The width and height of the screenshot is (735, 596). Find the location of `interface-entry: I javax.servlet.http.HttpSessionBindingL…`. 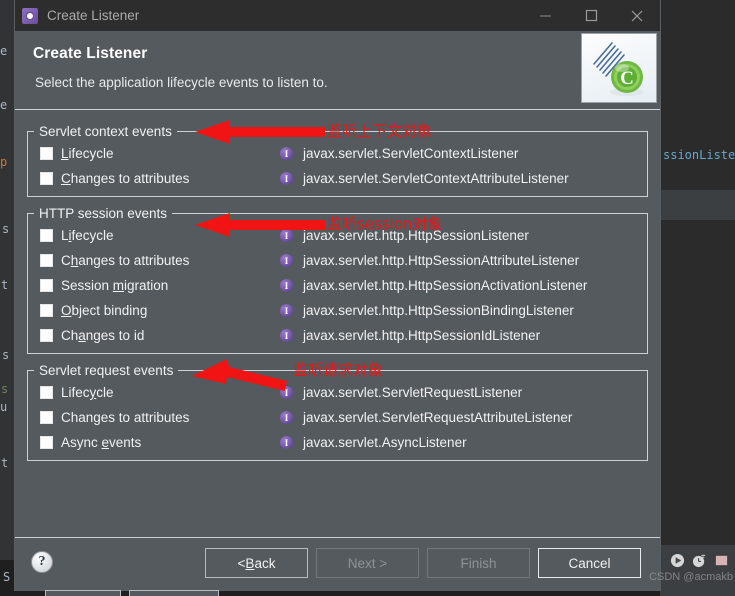

interface-entry: I javax.servlet.http.HttpSessionBindingL… is located at coordinates (427, 310).